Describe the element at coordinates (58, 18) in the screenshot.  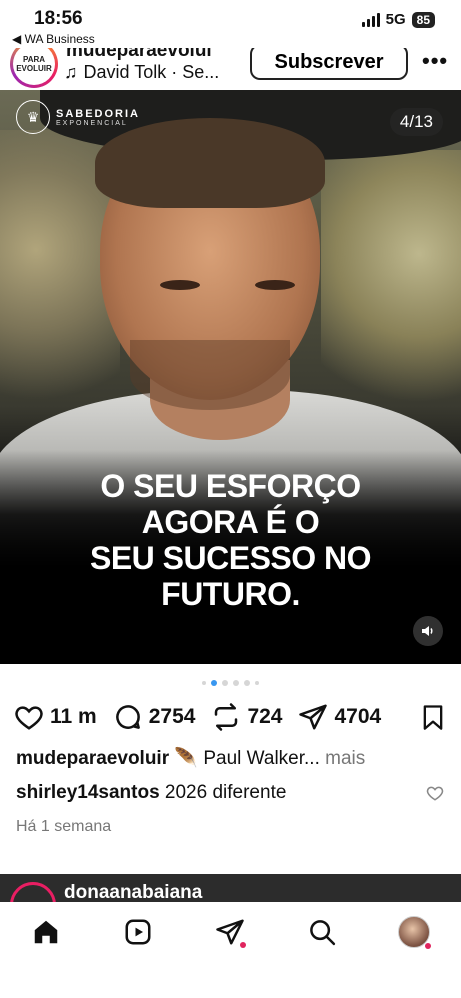
I see `status-time: 18:56` at that location.